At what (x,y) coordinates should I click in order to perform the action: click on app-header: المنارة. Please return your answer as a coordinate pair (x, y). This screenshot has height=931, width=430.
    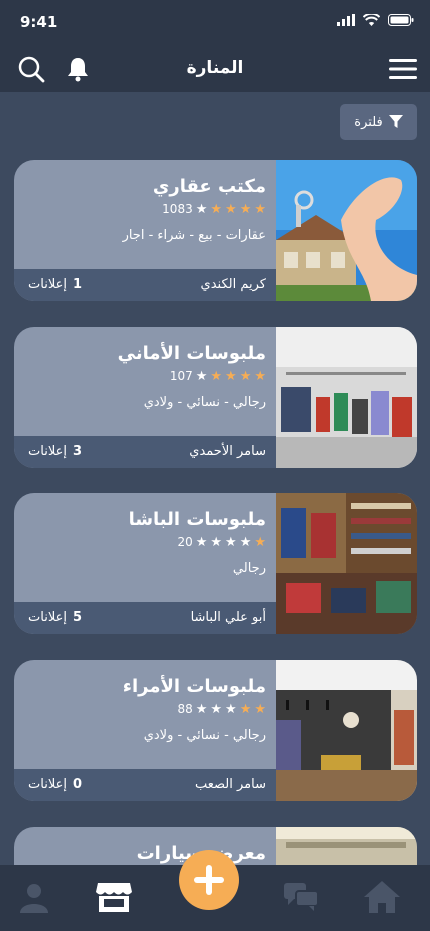
    Looking at the image, I should click on (215, 68).